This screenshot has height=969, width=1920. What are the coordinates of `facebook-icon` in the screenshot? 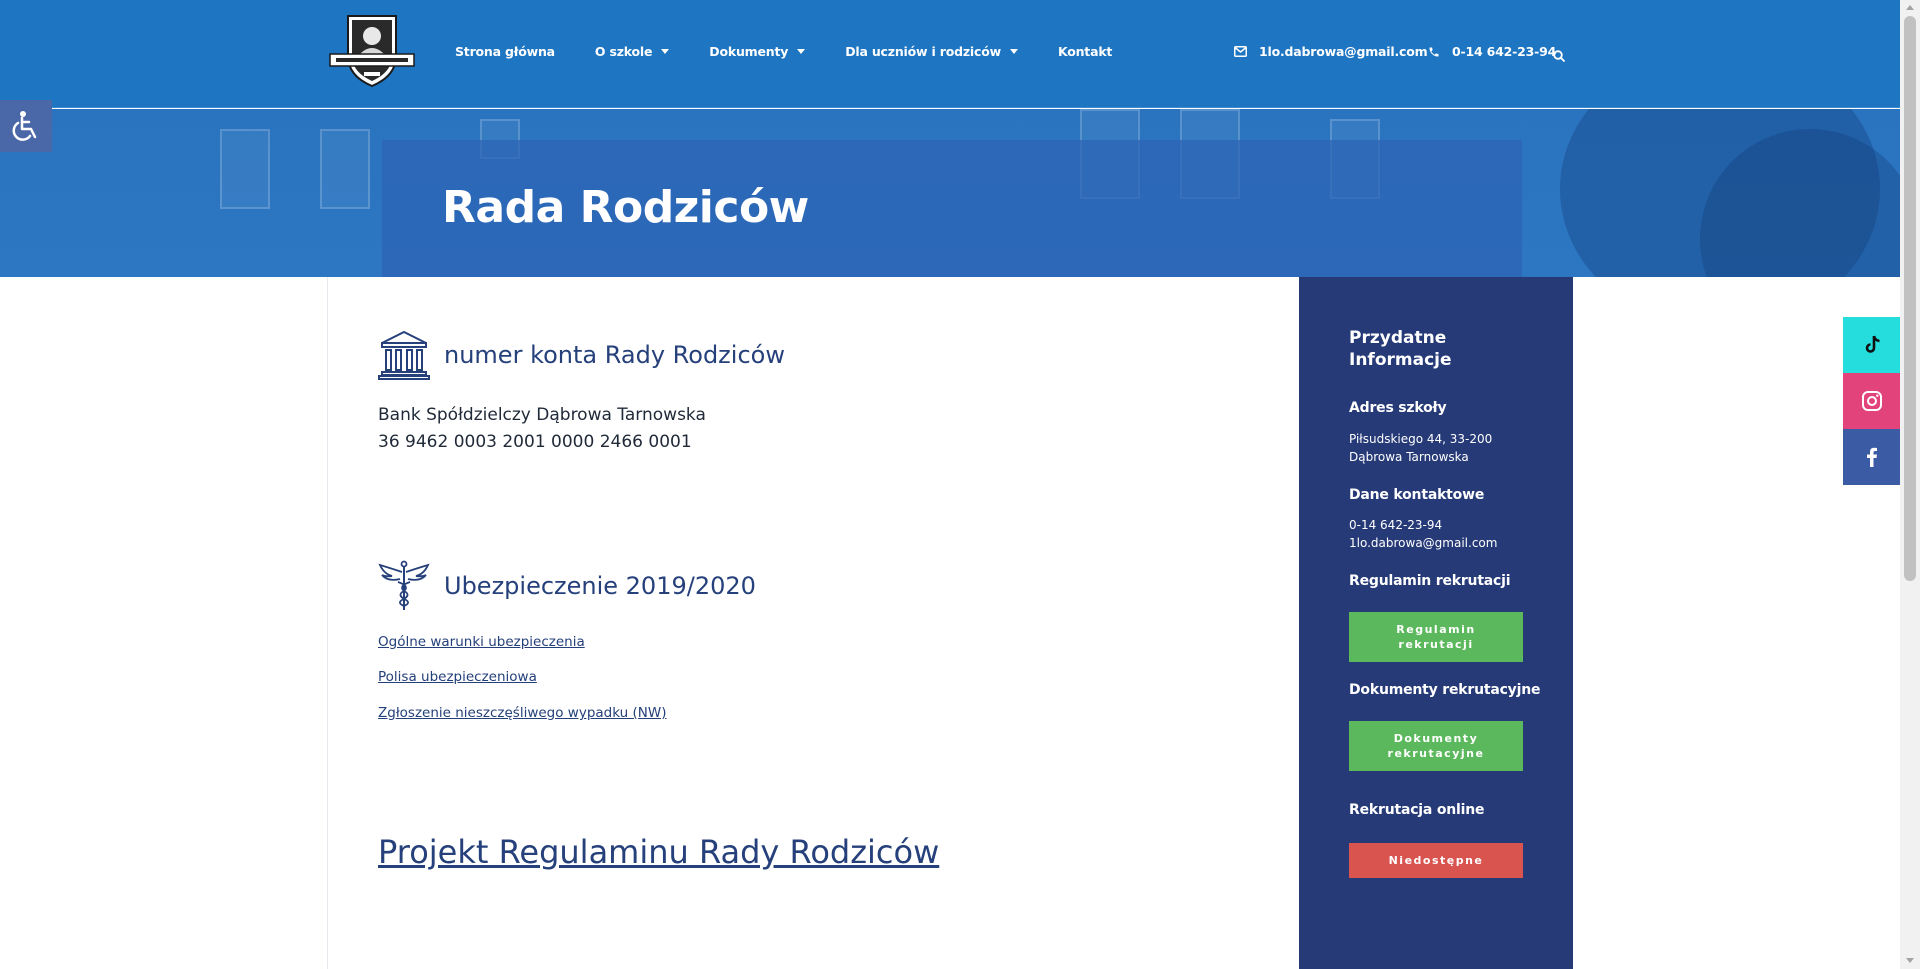 It's located at (1871, 457).